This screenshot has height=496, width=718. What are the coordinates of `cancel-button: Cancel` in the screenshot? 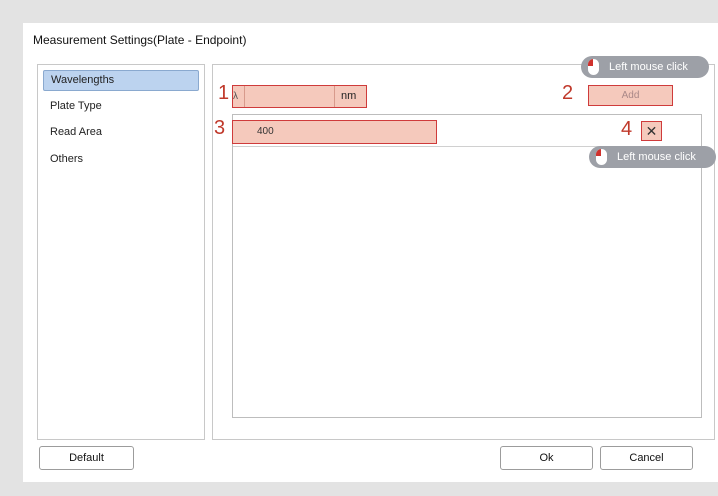 It's located at (646, 458).